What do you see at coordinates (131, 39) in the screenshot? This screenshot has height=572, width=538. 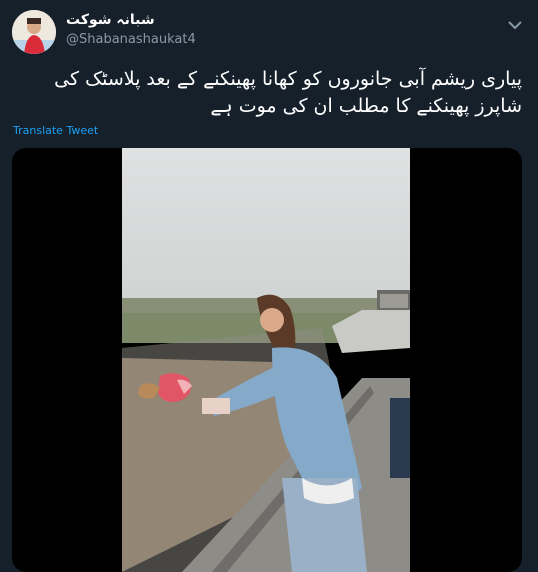 I see `user-handle: @Shabanashaukat4` at bounding box center [131, 39].